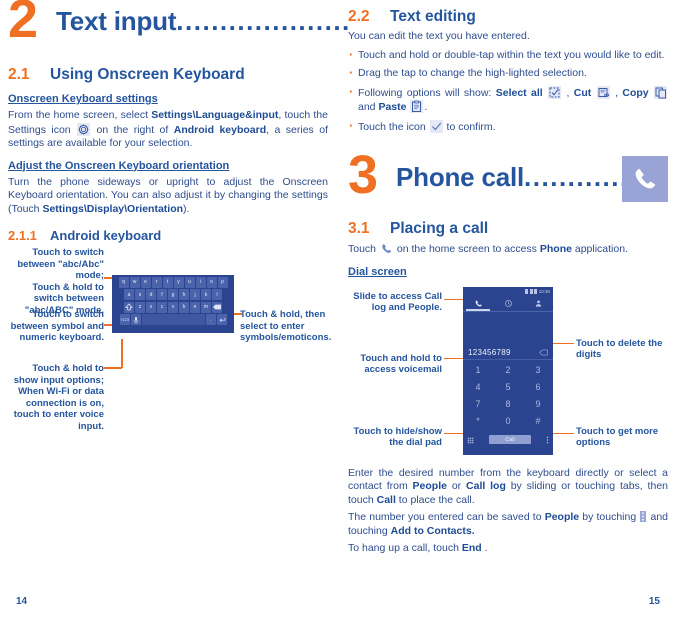 This screenshot has height=617, width=674. Describe the element at coordinates (173, 307) in the screenshot. I see `key-v: v` at that location.